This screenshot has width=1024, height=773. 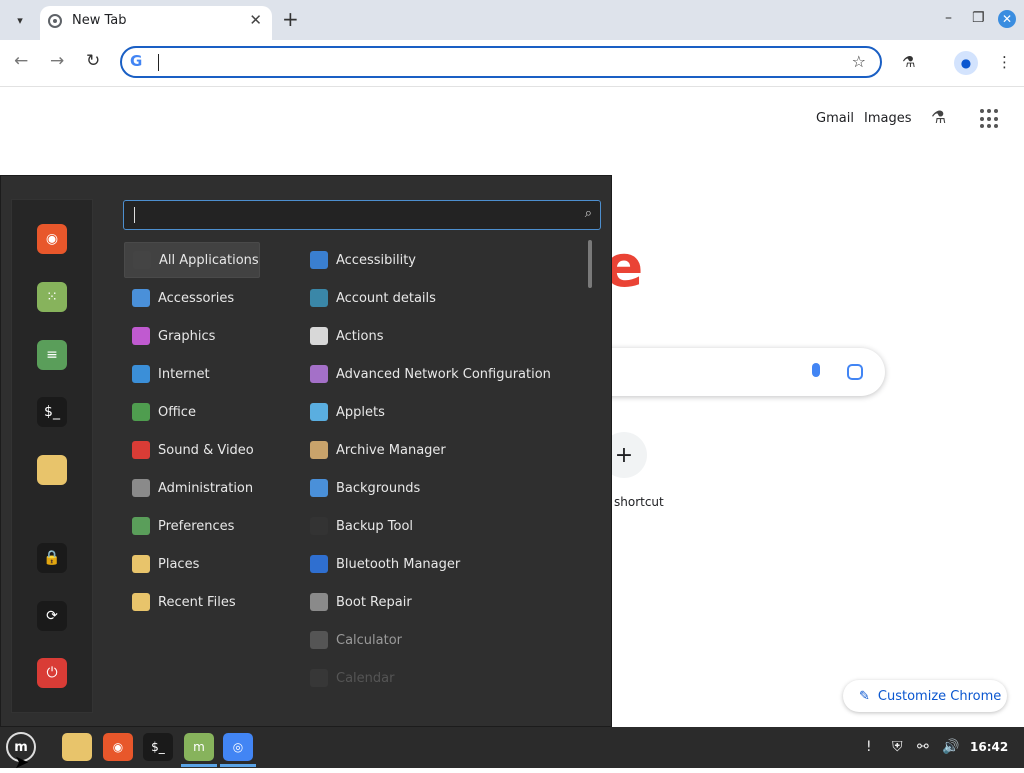 I want to click on graphics-icon, so click(x=141, y=336).